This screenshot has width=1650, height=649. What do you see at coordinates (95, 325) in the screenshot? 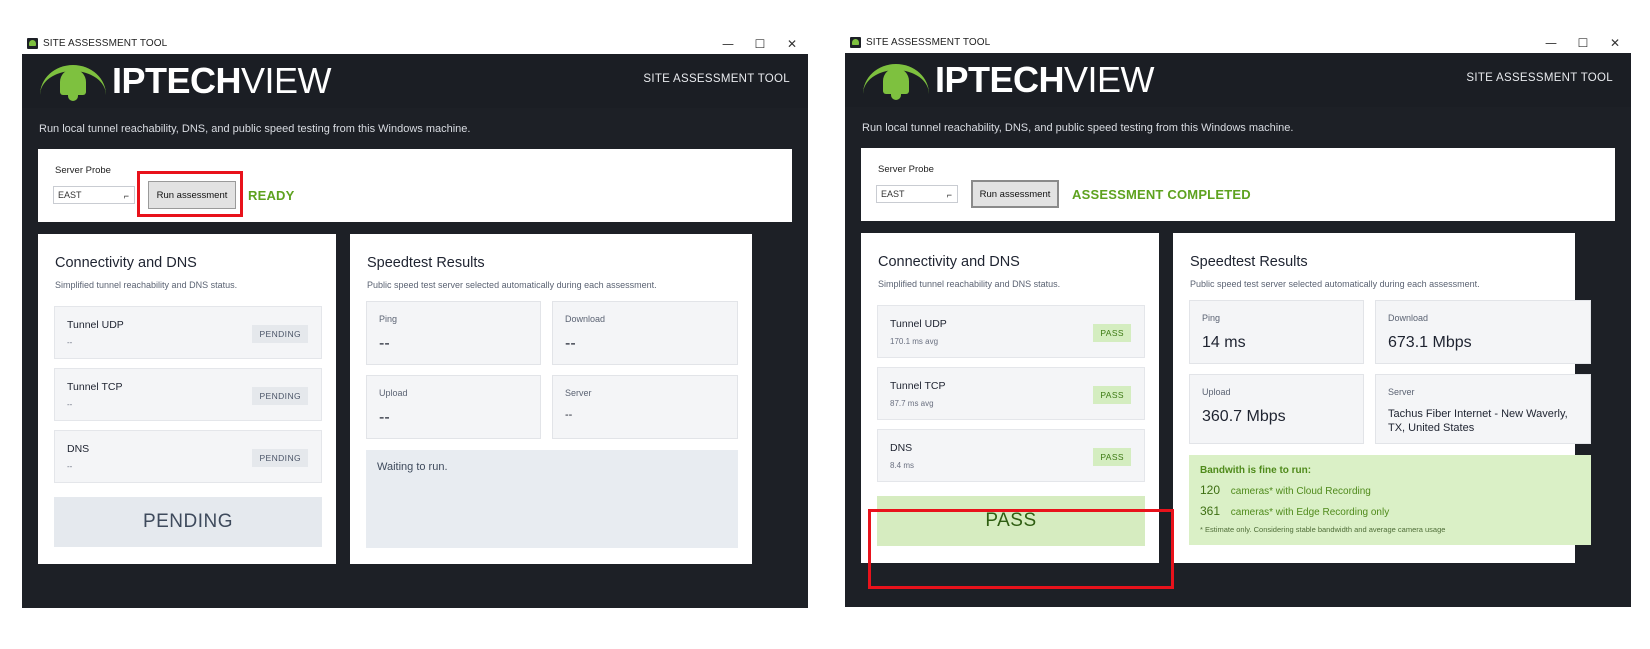
I see `check-name: Tunnel UDP` at bounding box center [95, 325].